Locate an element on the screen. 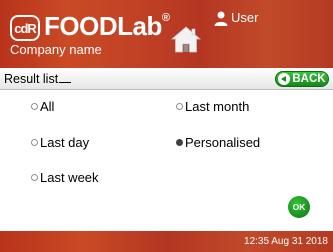 The height and width of the screenshot is (252, 333). option-label: Last week is located at coordinates (69, 177).